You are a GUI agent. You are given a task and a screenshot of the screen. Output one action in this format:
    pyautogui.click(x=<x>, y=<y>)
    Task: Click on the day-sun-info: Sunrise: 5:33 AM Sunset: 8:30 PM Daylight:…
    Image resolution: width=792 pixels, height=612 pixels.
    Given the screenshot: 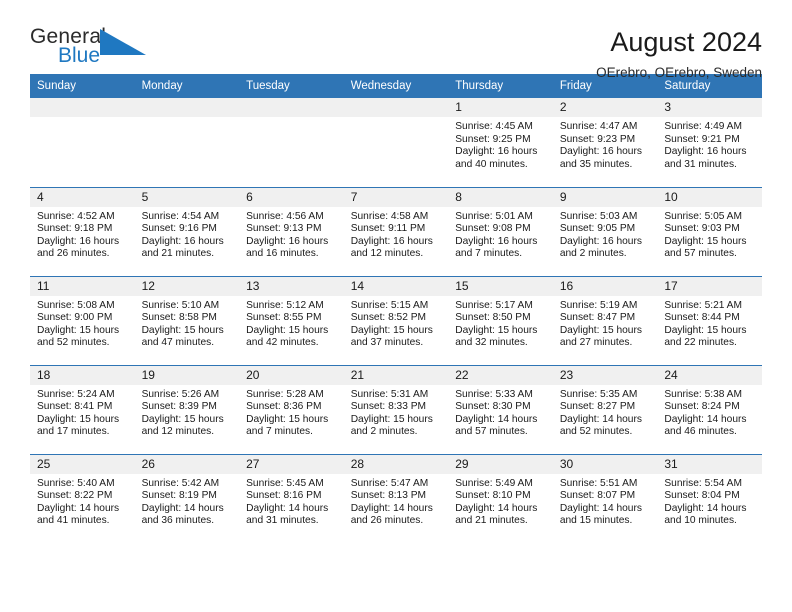 What is the action you would take?
    pyautogui.click(x=500, y=412)
    